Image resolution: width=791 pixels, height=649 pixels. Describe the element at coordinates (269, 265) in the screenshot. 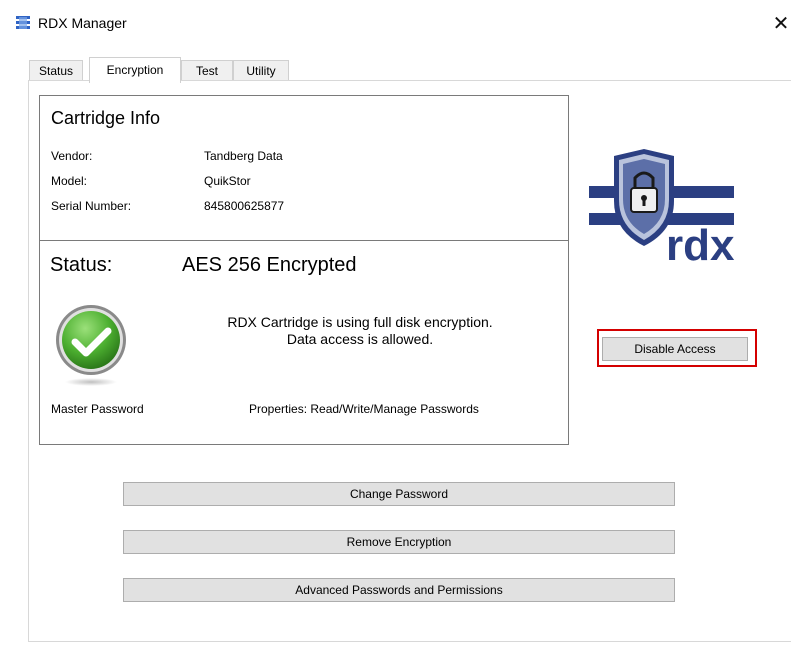

I see `status-value: AES 256 Encrypted` at that location.